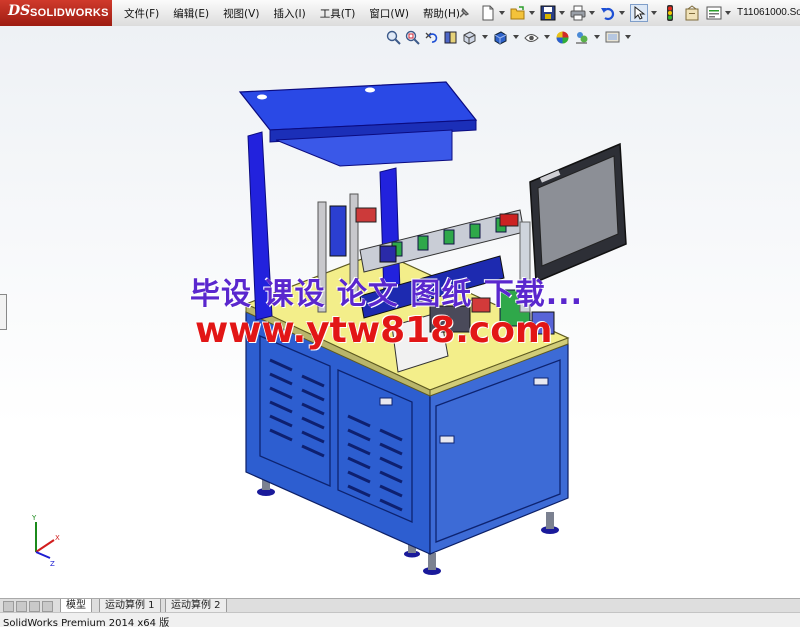 This screenshot has height=629, width=800. I want to click on watermark-url: www.ytw818.com, so click(374, 330).